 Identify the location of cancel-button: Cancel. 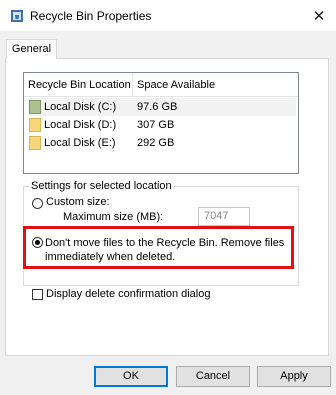
(213, 376).